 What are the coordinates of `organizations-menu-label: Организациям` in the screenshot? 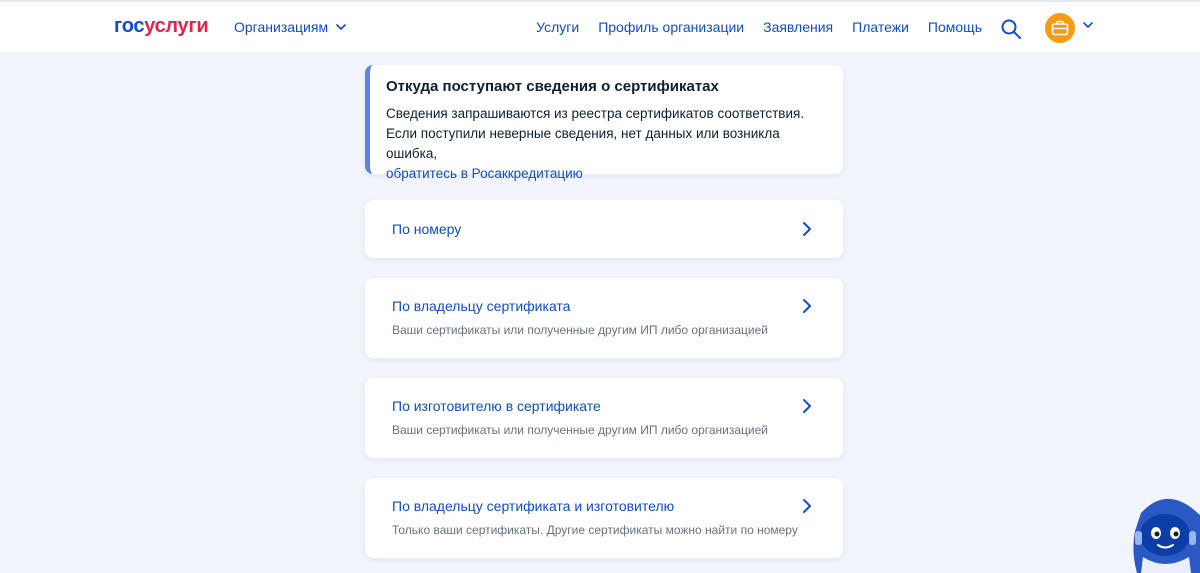 It's located at (281, 27).